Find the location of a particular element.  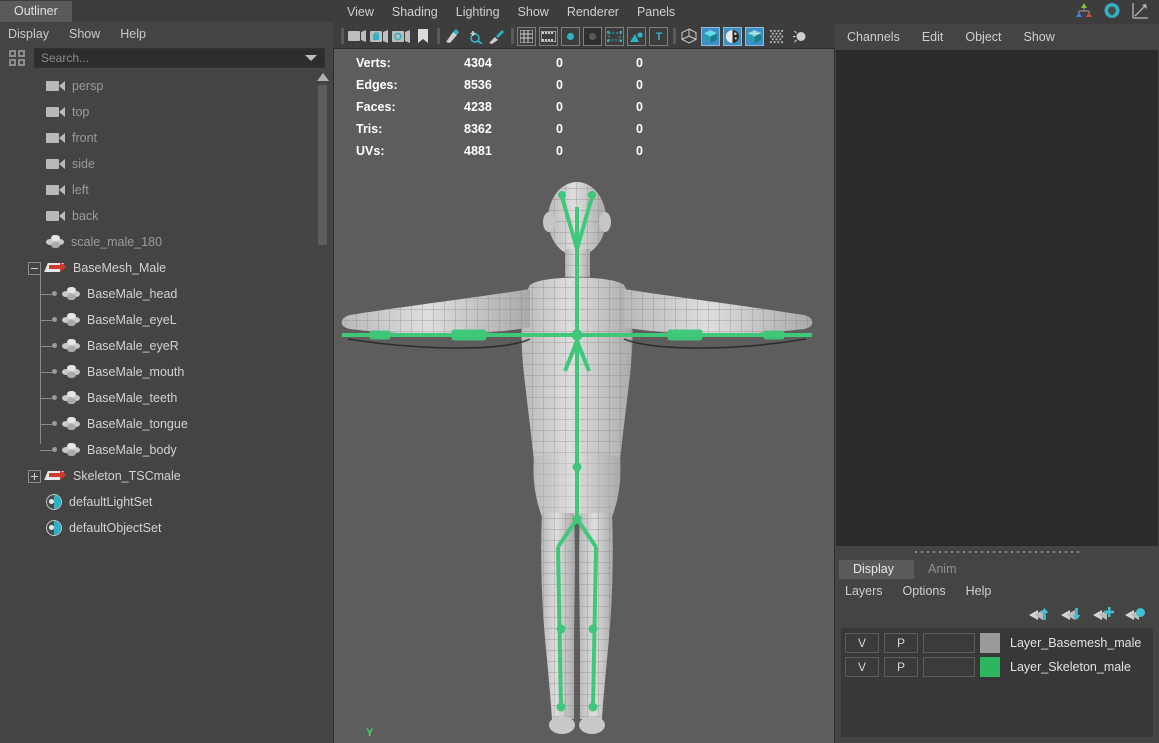

smooth-shading-icon is located at coordinates (710, 36).